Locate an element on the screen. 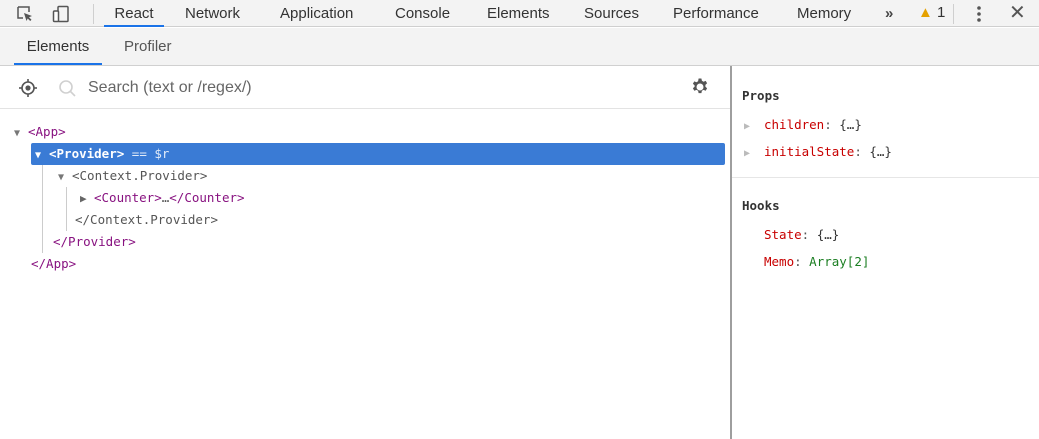  warning-count: 1 is located at coordinates (941, 12).